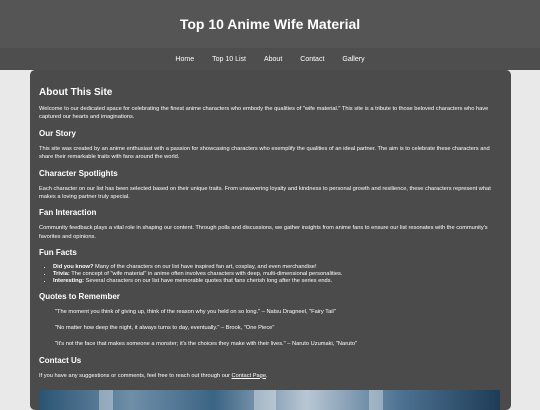 The width and height of the screenshot is (540, 410). Describe the element at coordinates (68, 280) in the screenshot. I see `fun-fact-label: Interesting:` at that location.